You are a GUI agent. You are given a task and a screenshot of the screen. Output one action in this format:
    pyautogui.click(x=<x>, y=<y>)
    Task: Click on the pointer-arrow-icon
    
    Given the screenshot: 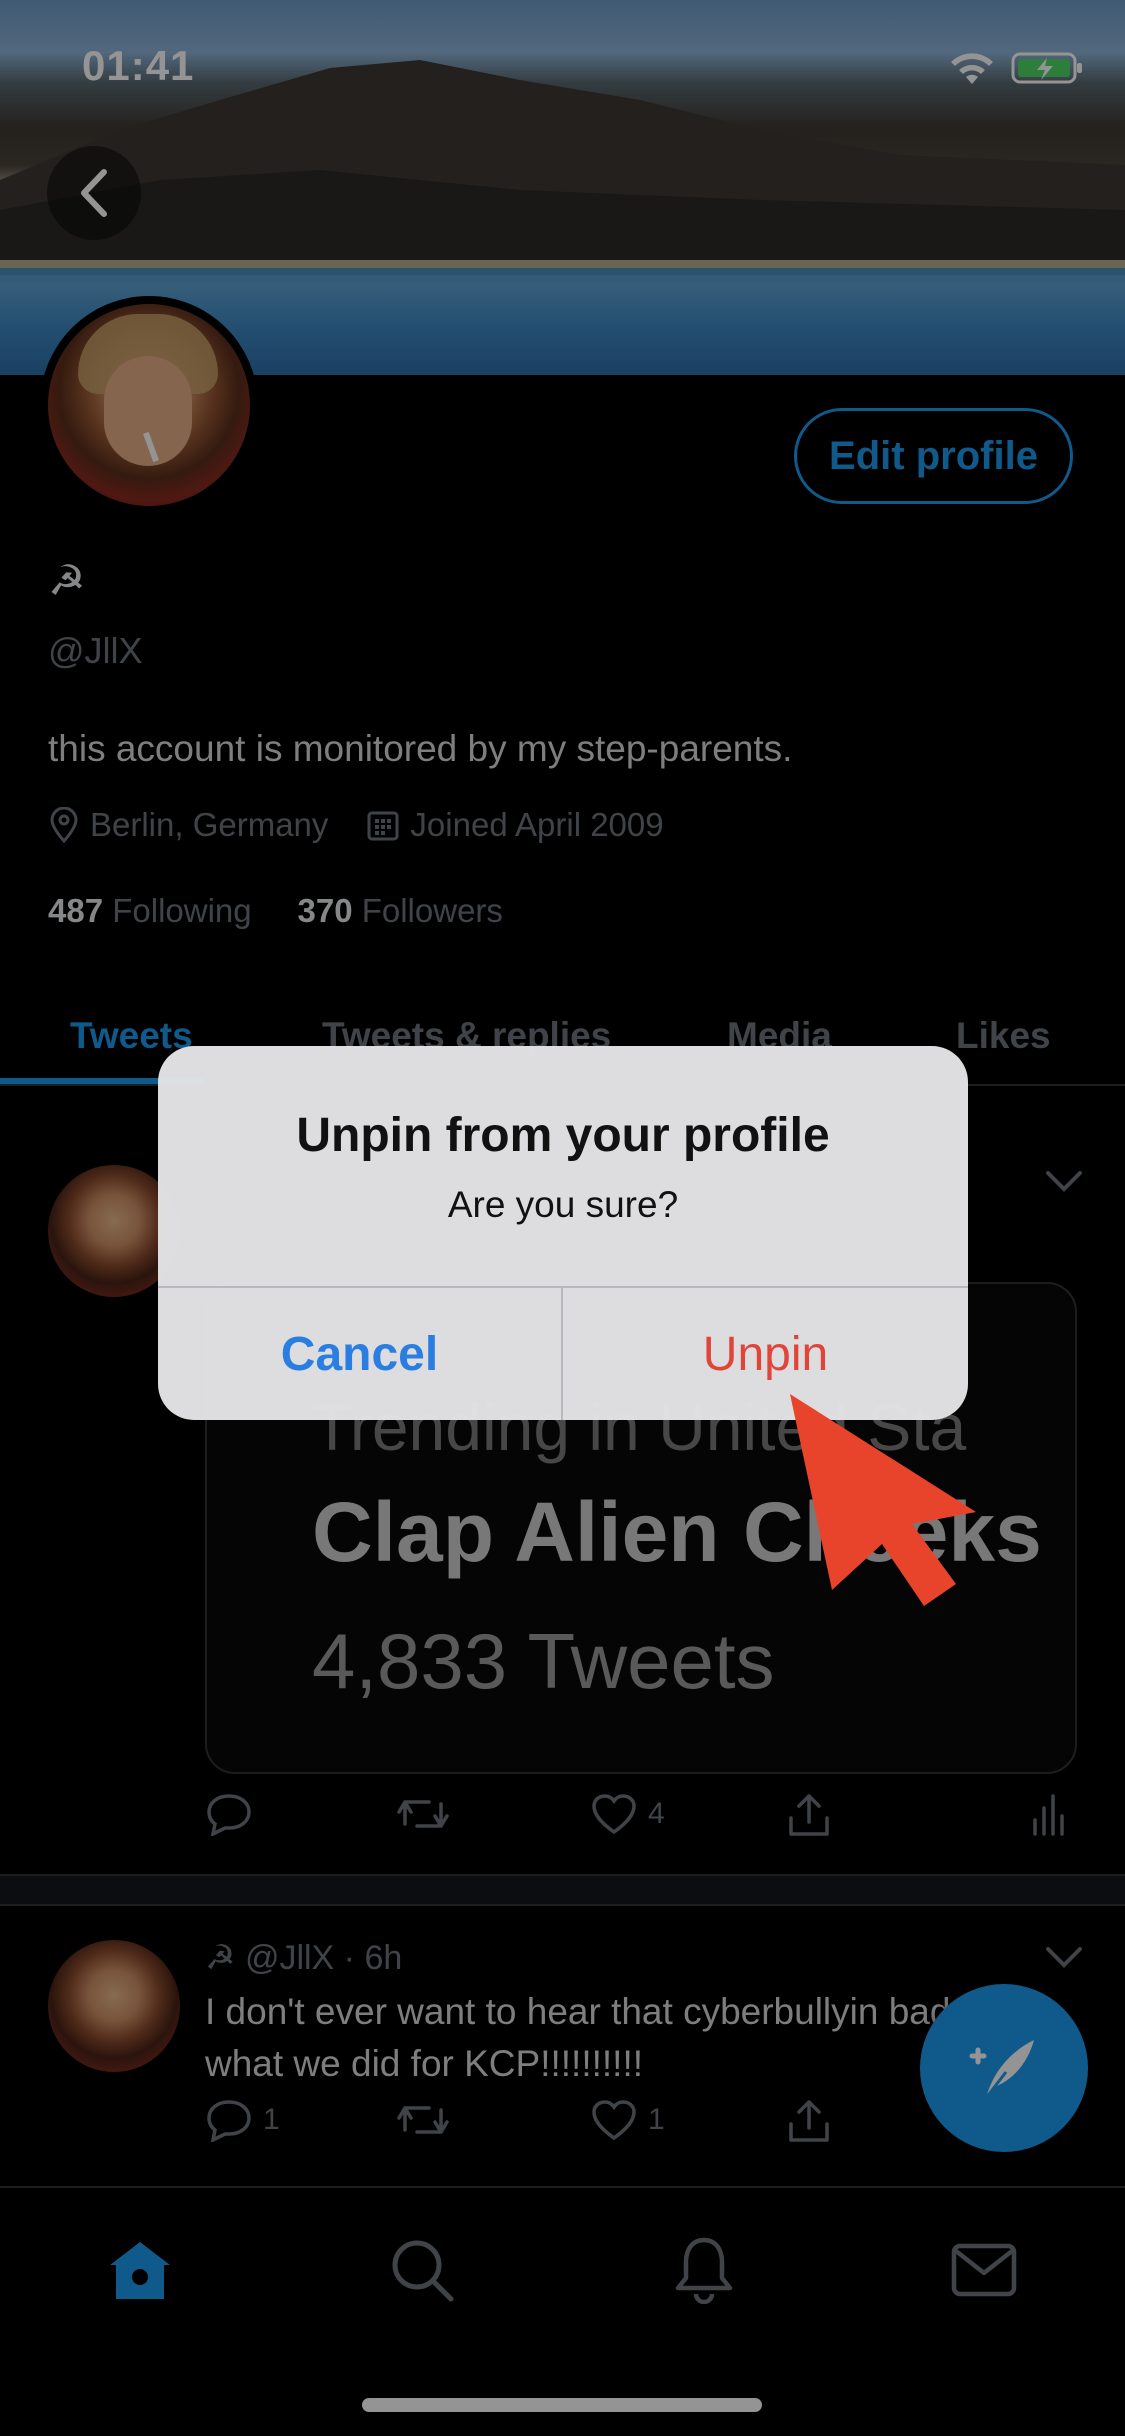 What is the action you would take?
    pyautogui.click(x=883, y=1500)
    